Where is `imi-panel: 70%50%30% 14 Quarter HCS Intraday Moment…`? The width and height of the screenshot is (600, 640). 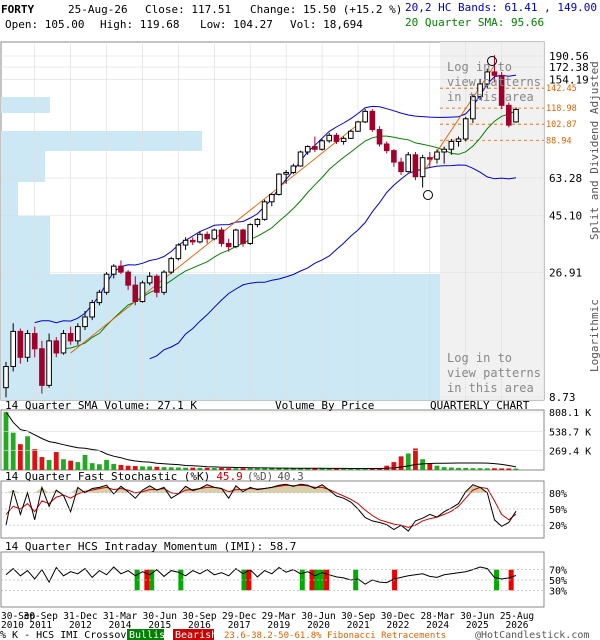 imi-panel: 70%50%30% 14 Quarter HCS Intraday Moment… is located at coordinates (283, 574).